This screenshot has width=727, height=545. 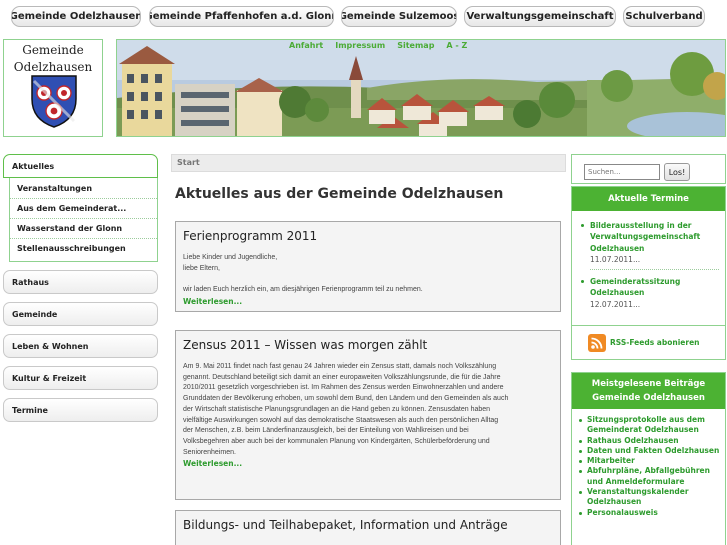 What do you see at coordinates (53, 50) in the screenshot?
I see `logo-title-line1: Gemeinde` at bounding box center [53, 50].